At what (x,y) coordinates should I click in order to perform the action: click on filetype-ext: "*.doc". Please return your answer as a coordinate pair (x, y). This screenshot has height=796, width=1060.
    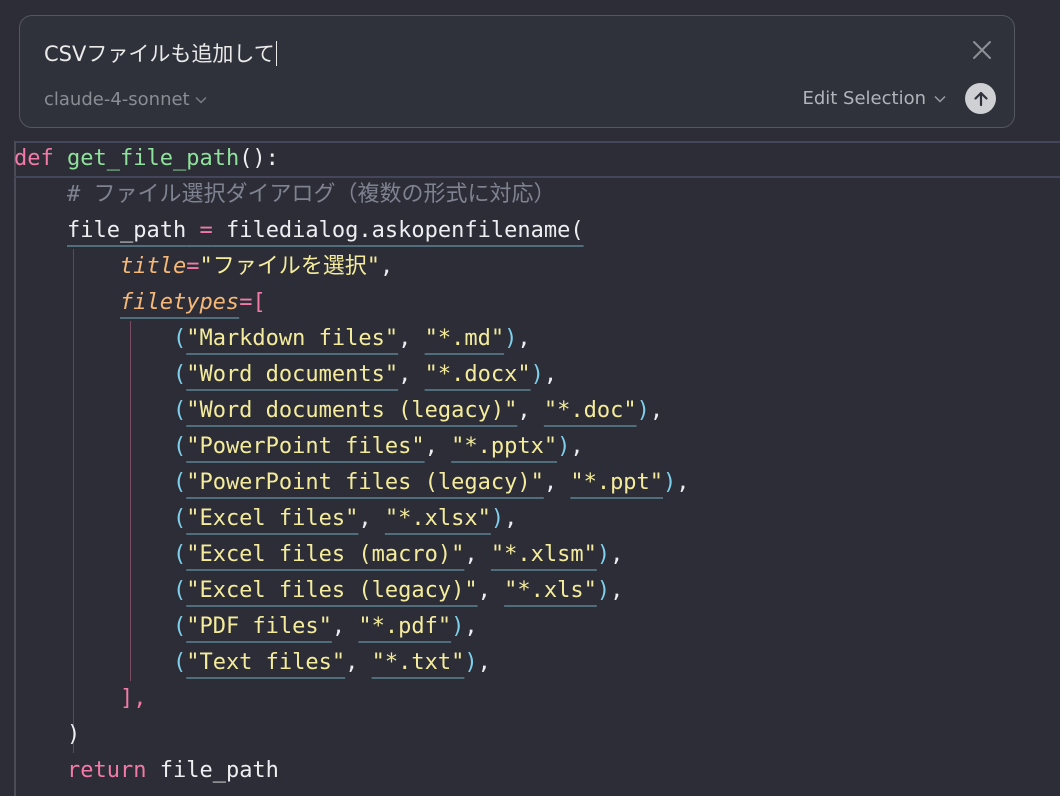
    Looking at the image, I should click on (590, 410).